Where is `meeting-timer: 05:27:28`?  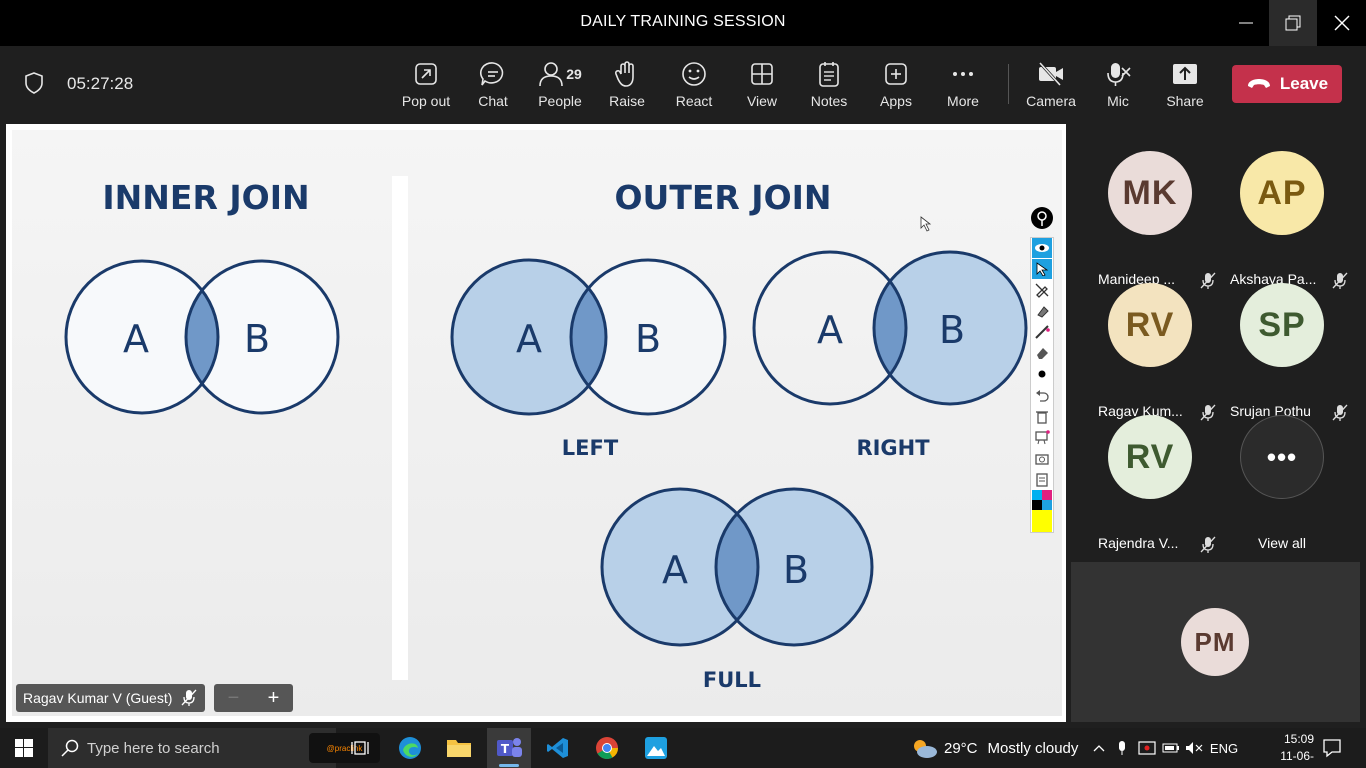
meeting-timer: 05:27:28 is located at coordinates (100, 83).